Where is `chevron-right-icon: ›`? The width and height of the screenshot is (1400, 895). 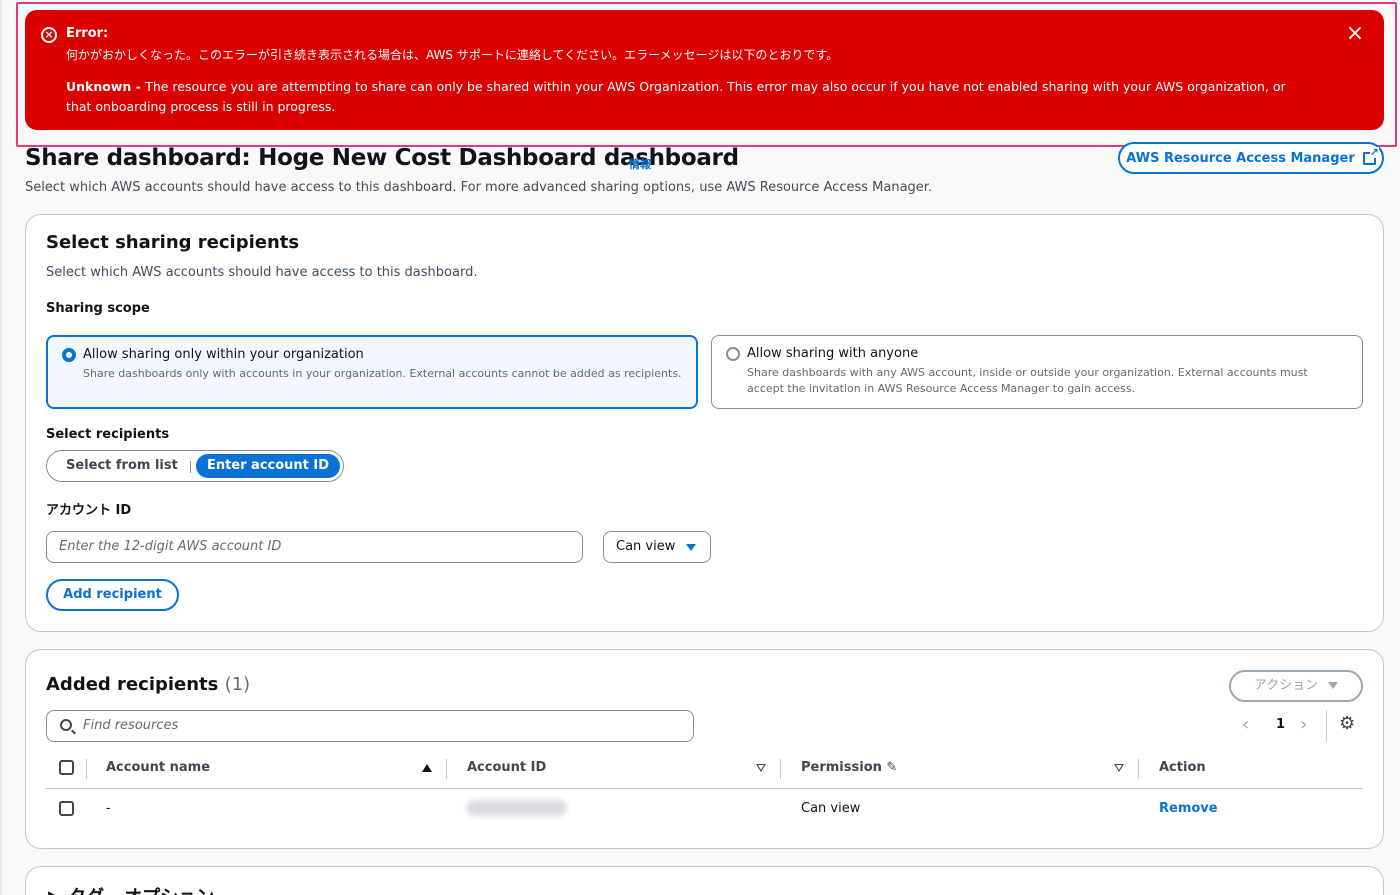
chevron-right-icon: › is located at coordinates (1303, 724).